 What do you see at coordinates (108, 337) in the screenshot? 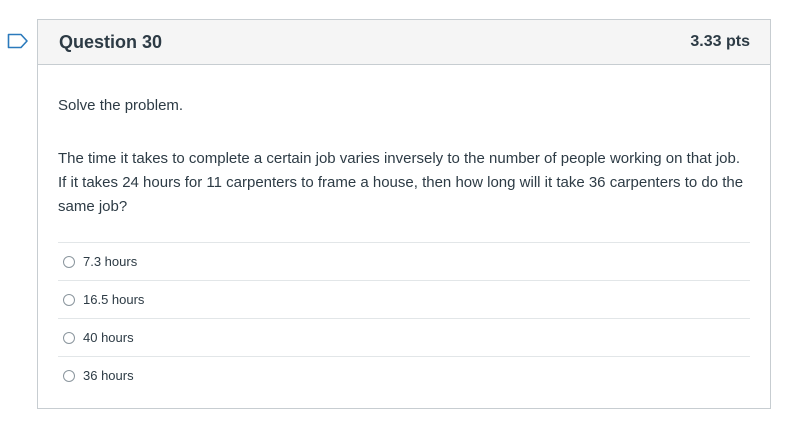
I see `answer-label: 40 hours` at bounding box center [108, 337].